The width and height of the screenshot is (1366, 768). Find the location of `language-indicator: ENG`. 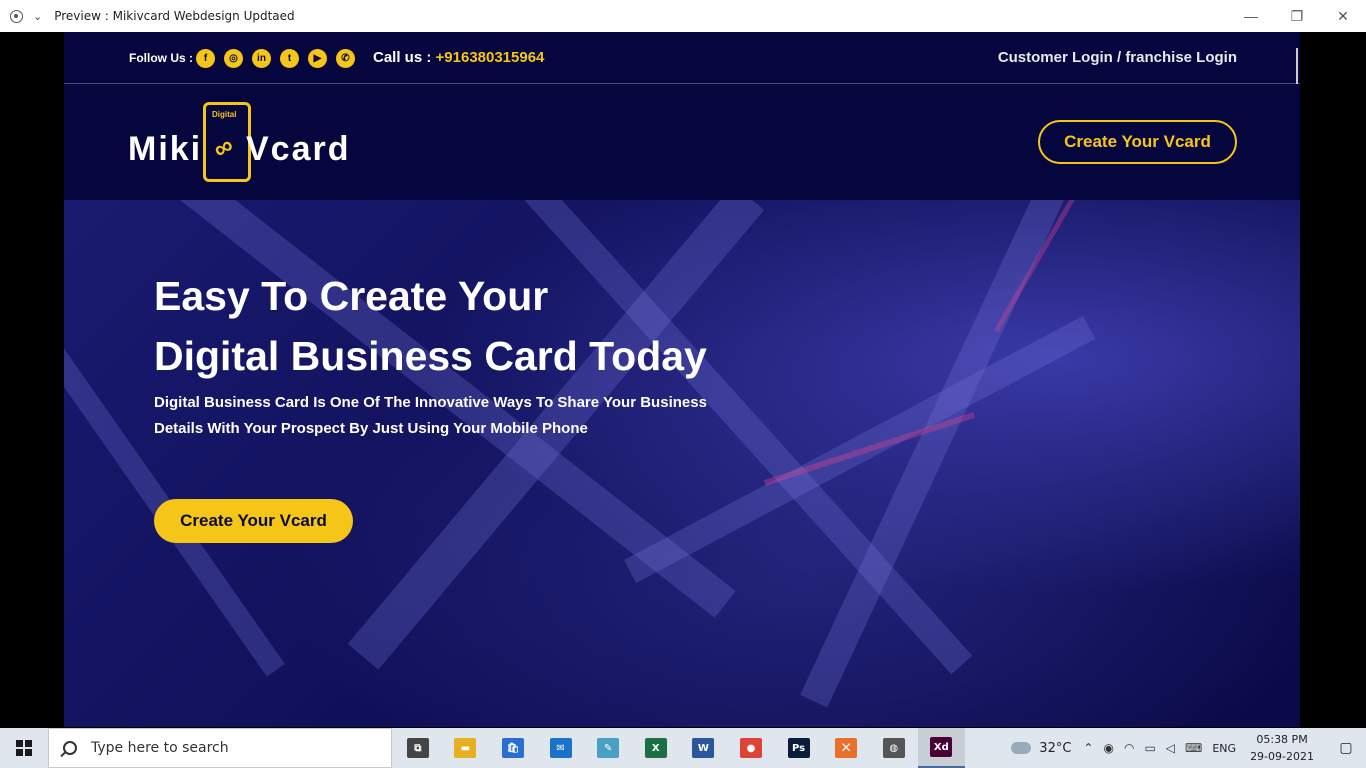

language-indicator: ENG is located at coordinates (1224, 748).